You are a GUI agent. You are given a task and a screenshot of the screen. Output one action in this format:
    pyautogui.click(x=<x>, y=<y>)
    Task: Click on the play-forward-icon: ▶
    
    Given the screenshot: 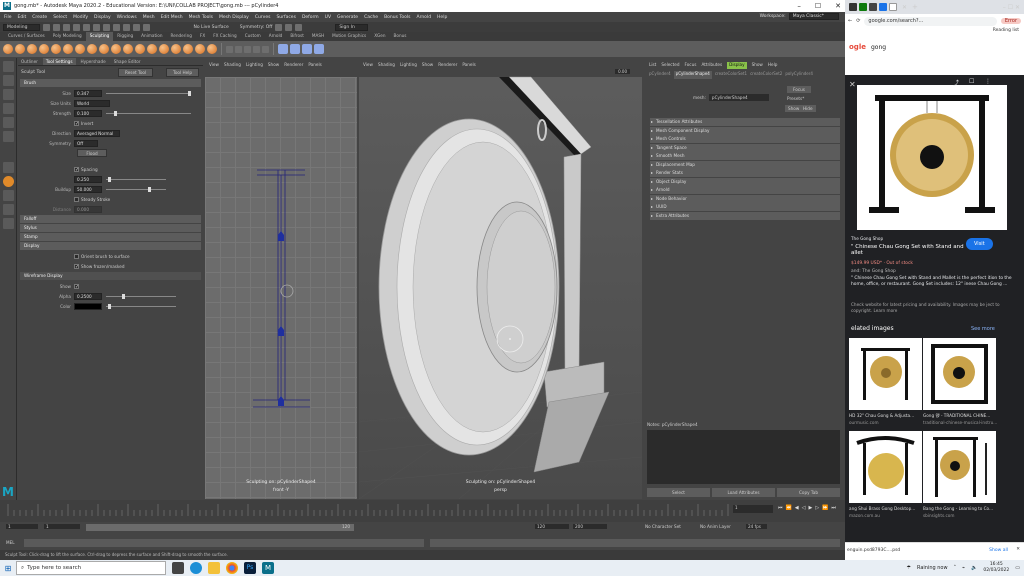 What is the action you would take?
    pyautogui.click(x=810, y=508)
    